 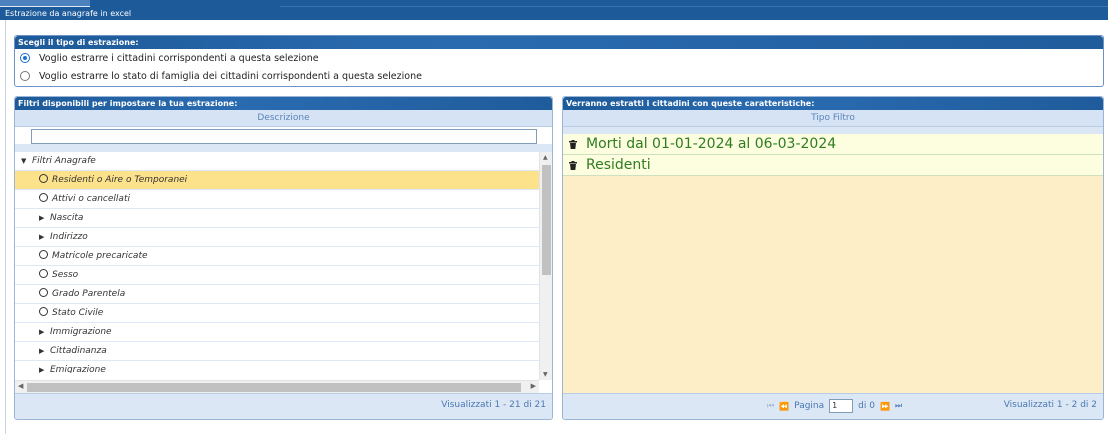 What do you see at coordinates (78, 313) in the screenshot?
I see `tree-label: Stato Civile` at bounding box center [78, 313].